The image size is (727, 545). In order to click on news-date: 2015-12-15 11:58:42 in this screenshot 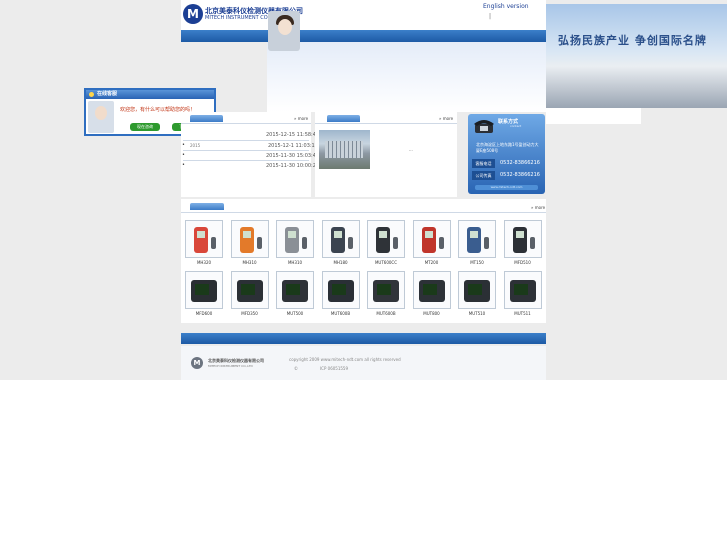, I will do `click(293, 135)`.